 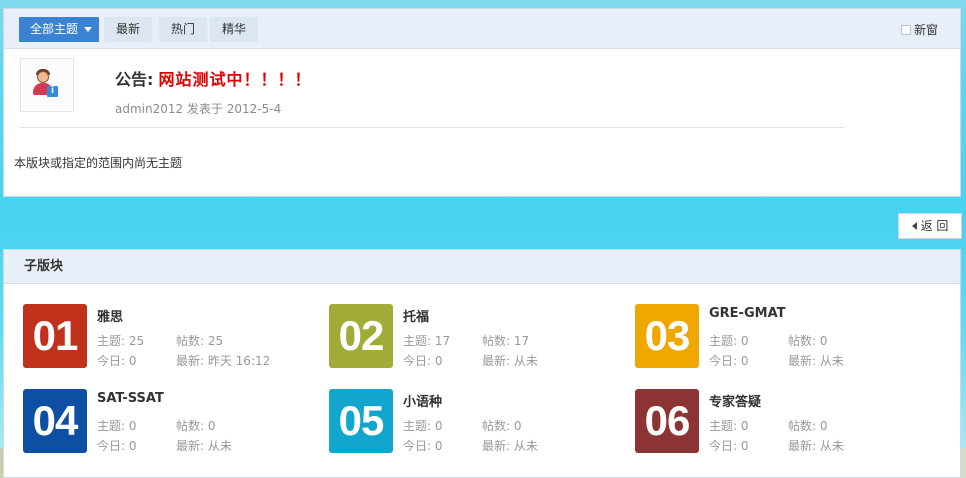 What do you see at coordinates (482, 267) in the screenshot?
I see `subforum-header: 子版块` at bounding box center [482, 267].